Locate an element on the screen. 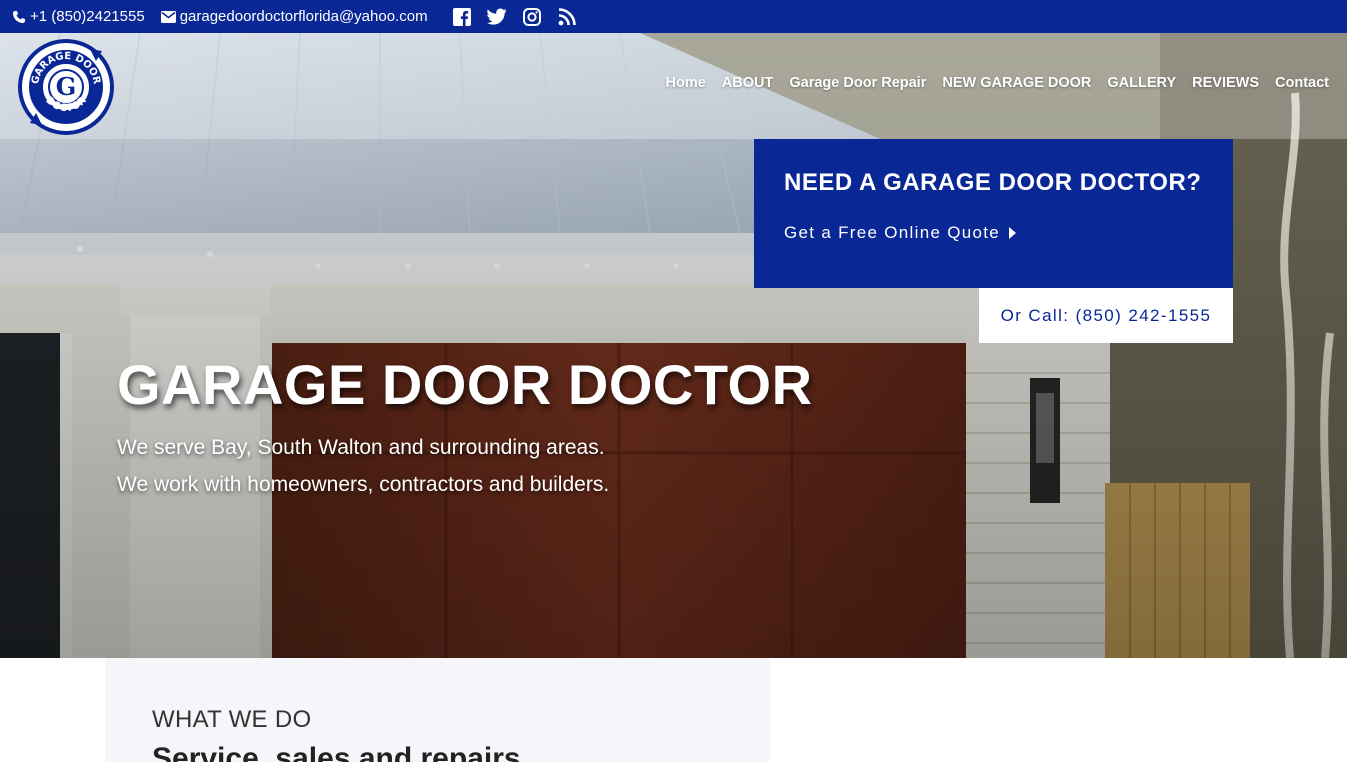 The height and width of the screenshot is (762, 1347). hero-title: GARAGE DOOR DOCTOR is located at coordinates (465, 384).